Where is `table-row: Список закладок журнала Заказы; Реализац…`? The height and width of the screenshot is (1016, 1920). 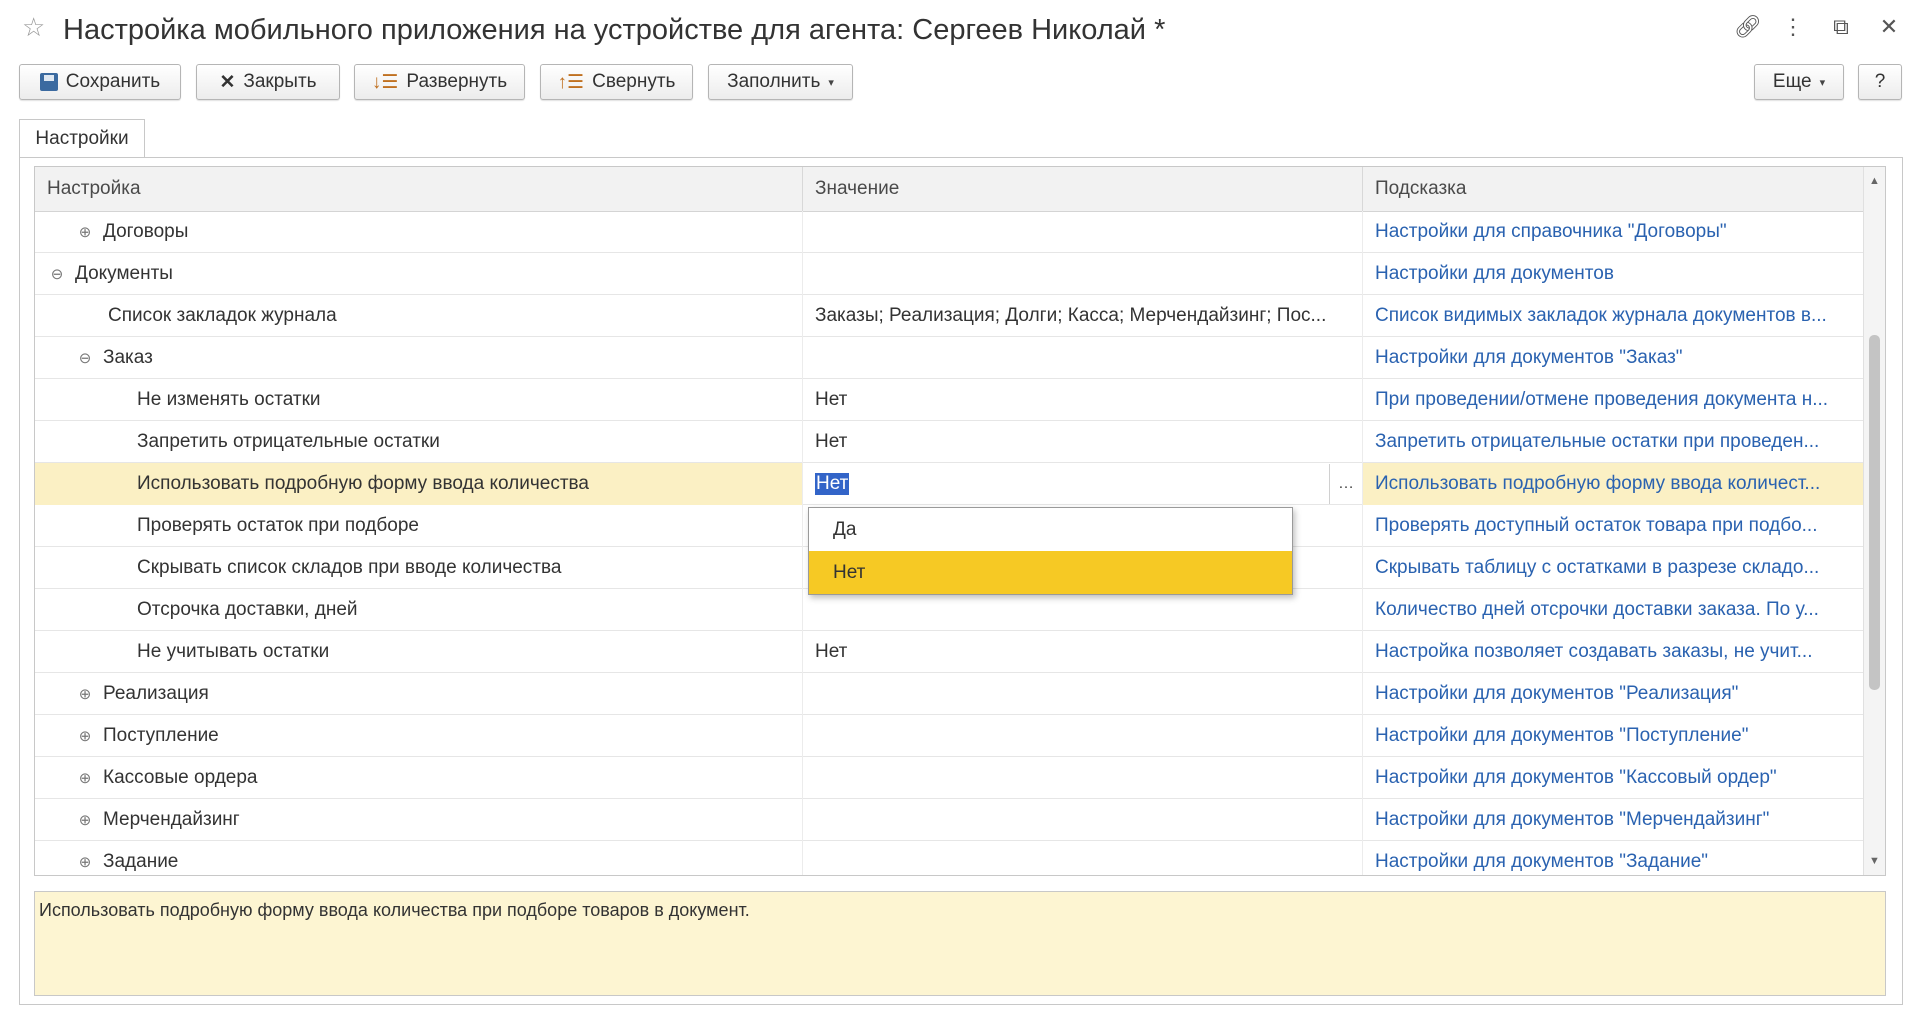
table-row: Список закладок журнала Заказы; Реализац… is located at coordinates (949, 316).